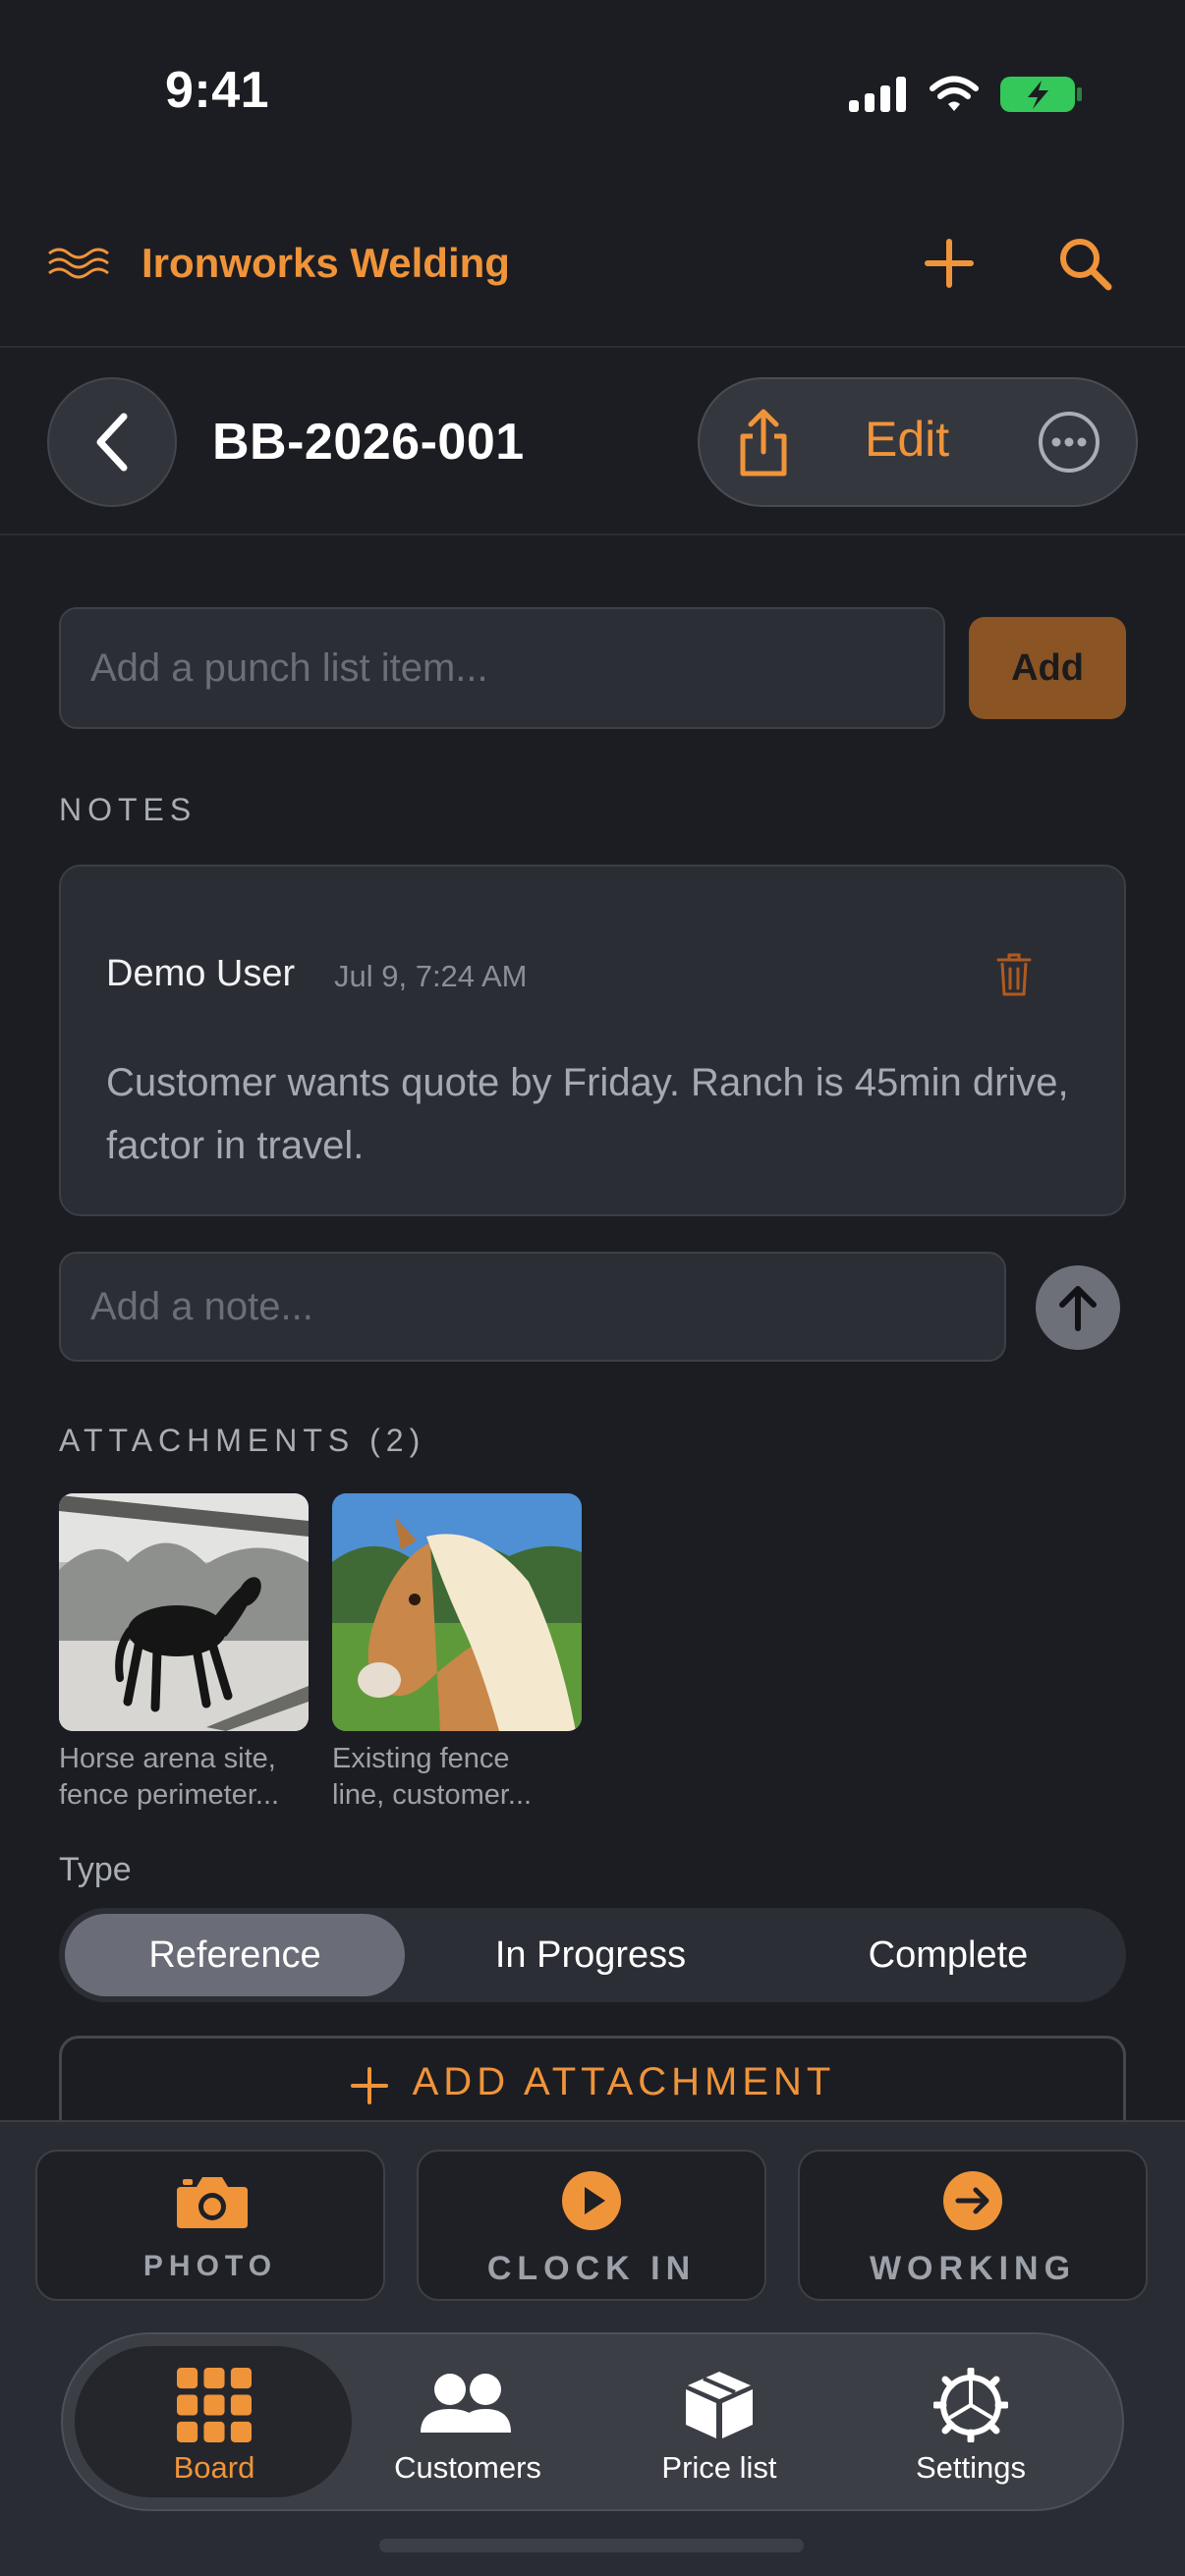 This screenshot has width=1185, height=2576. What do you see at coordinates (878, 94) in the screenshot?
I see `signal-icon` at bounding box center [878, 94].